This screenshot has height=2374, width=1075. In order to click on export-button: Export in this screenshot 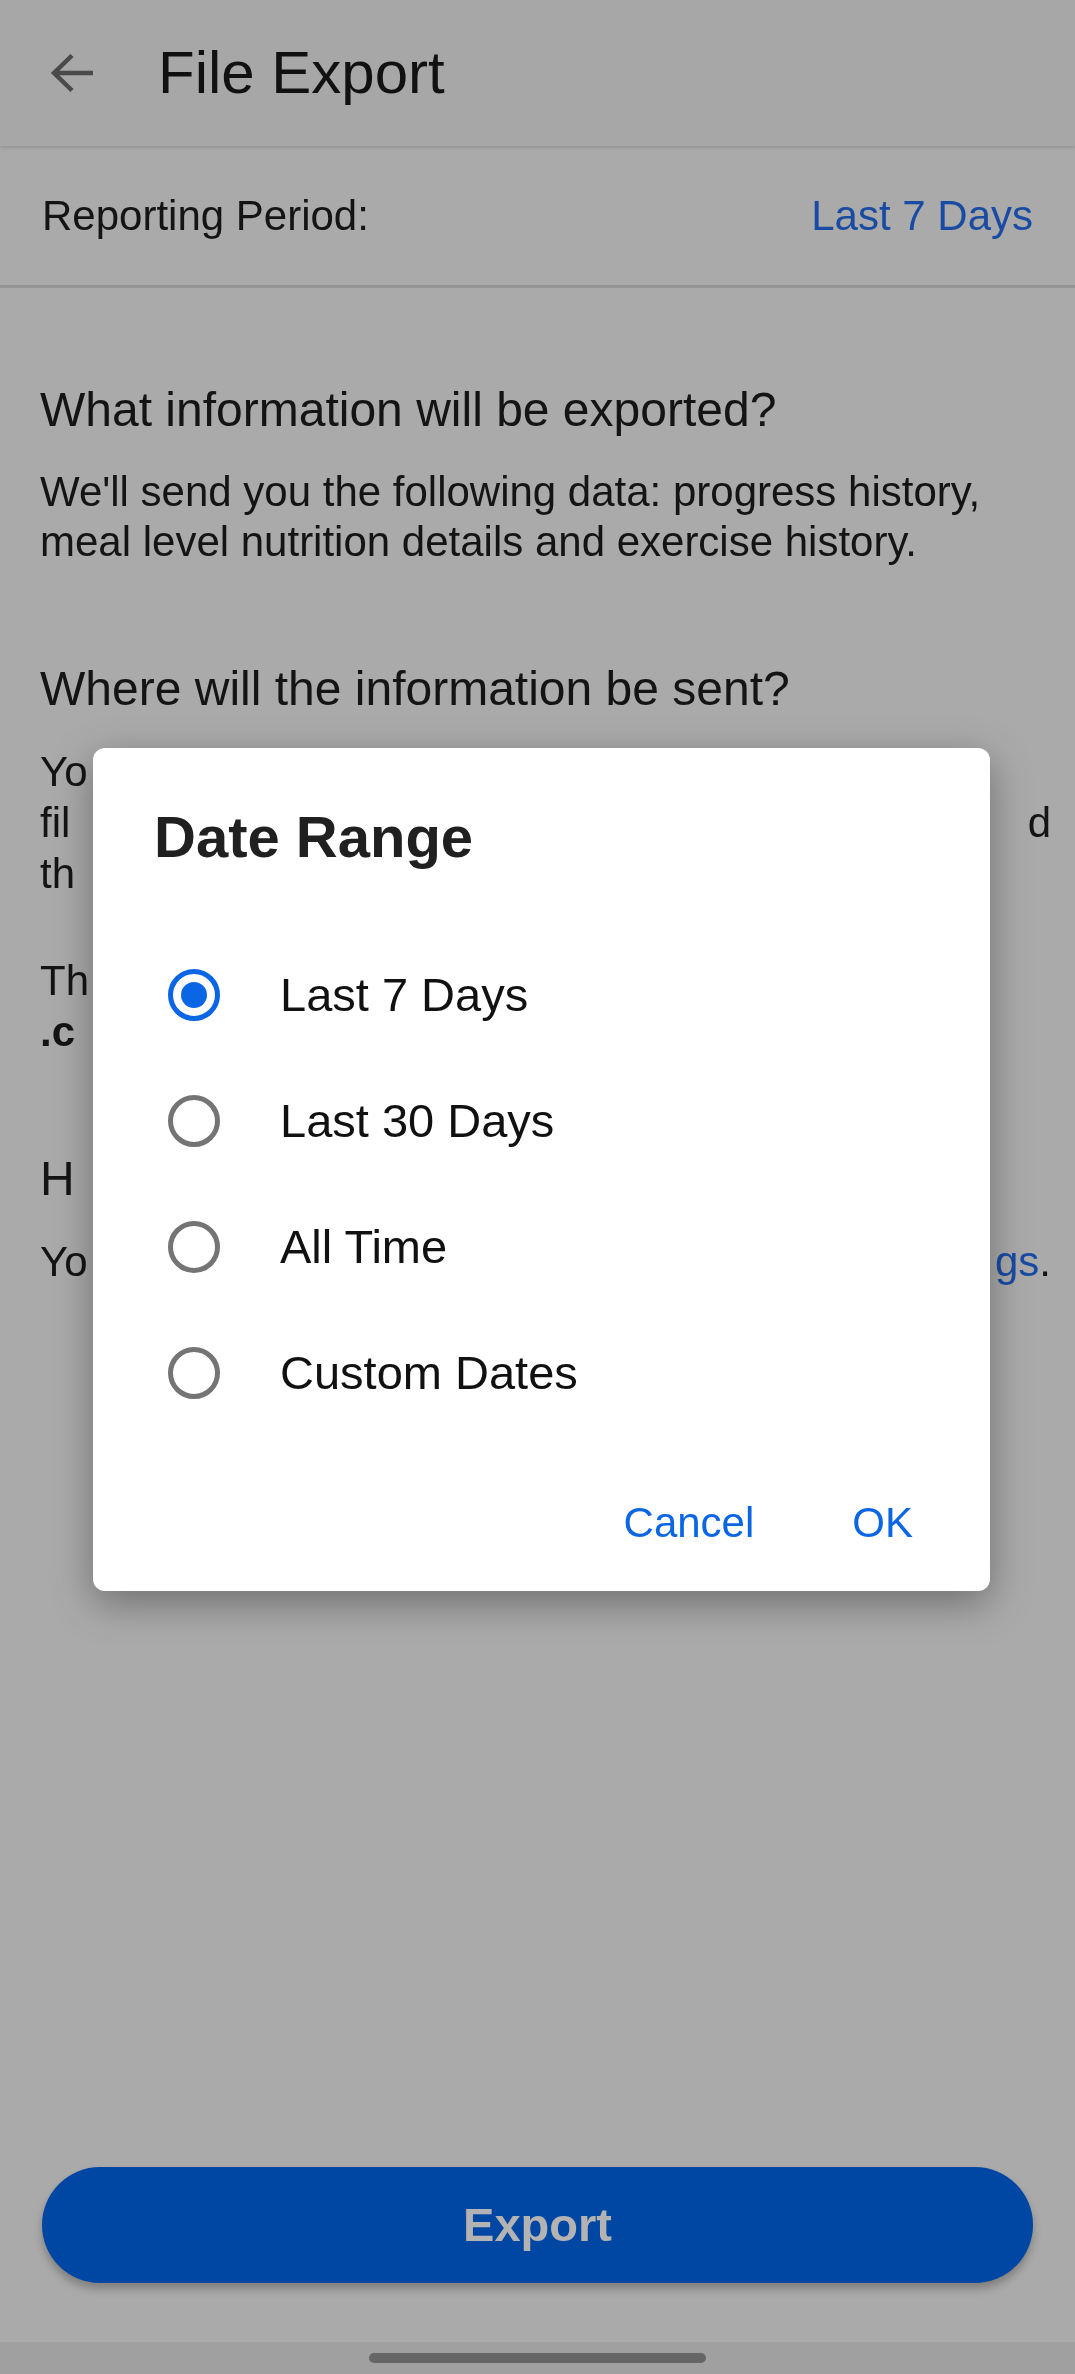, I will do `click(537, 2225)`.